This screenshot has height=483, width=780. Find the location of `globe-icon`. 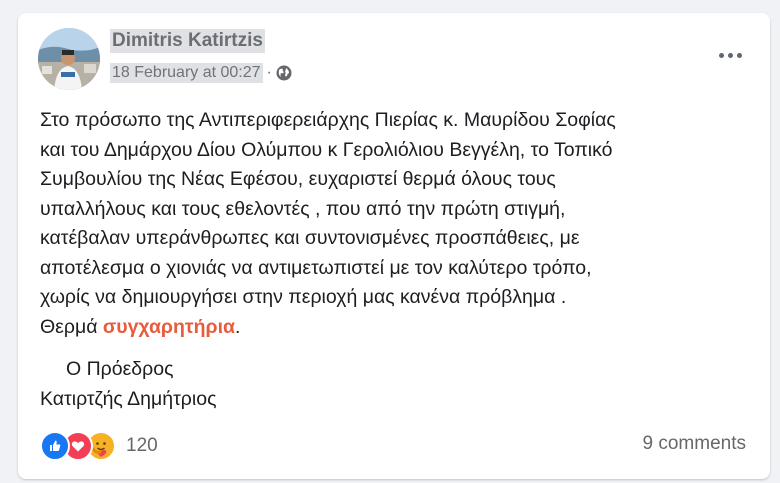

globe-icon is located at coordinates (284, 73).